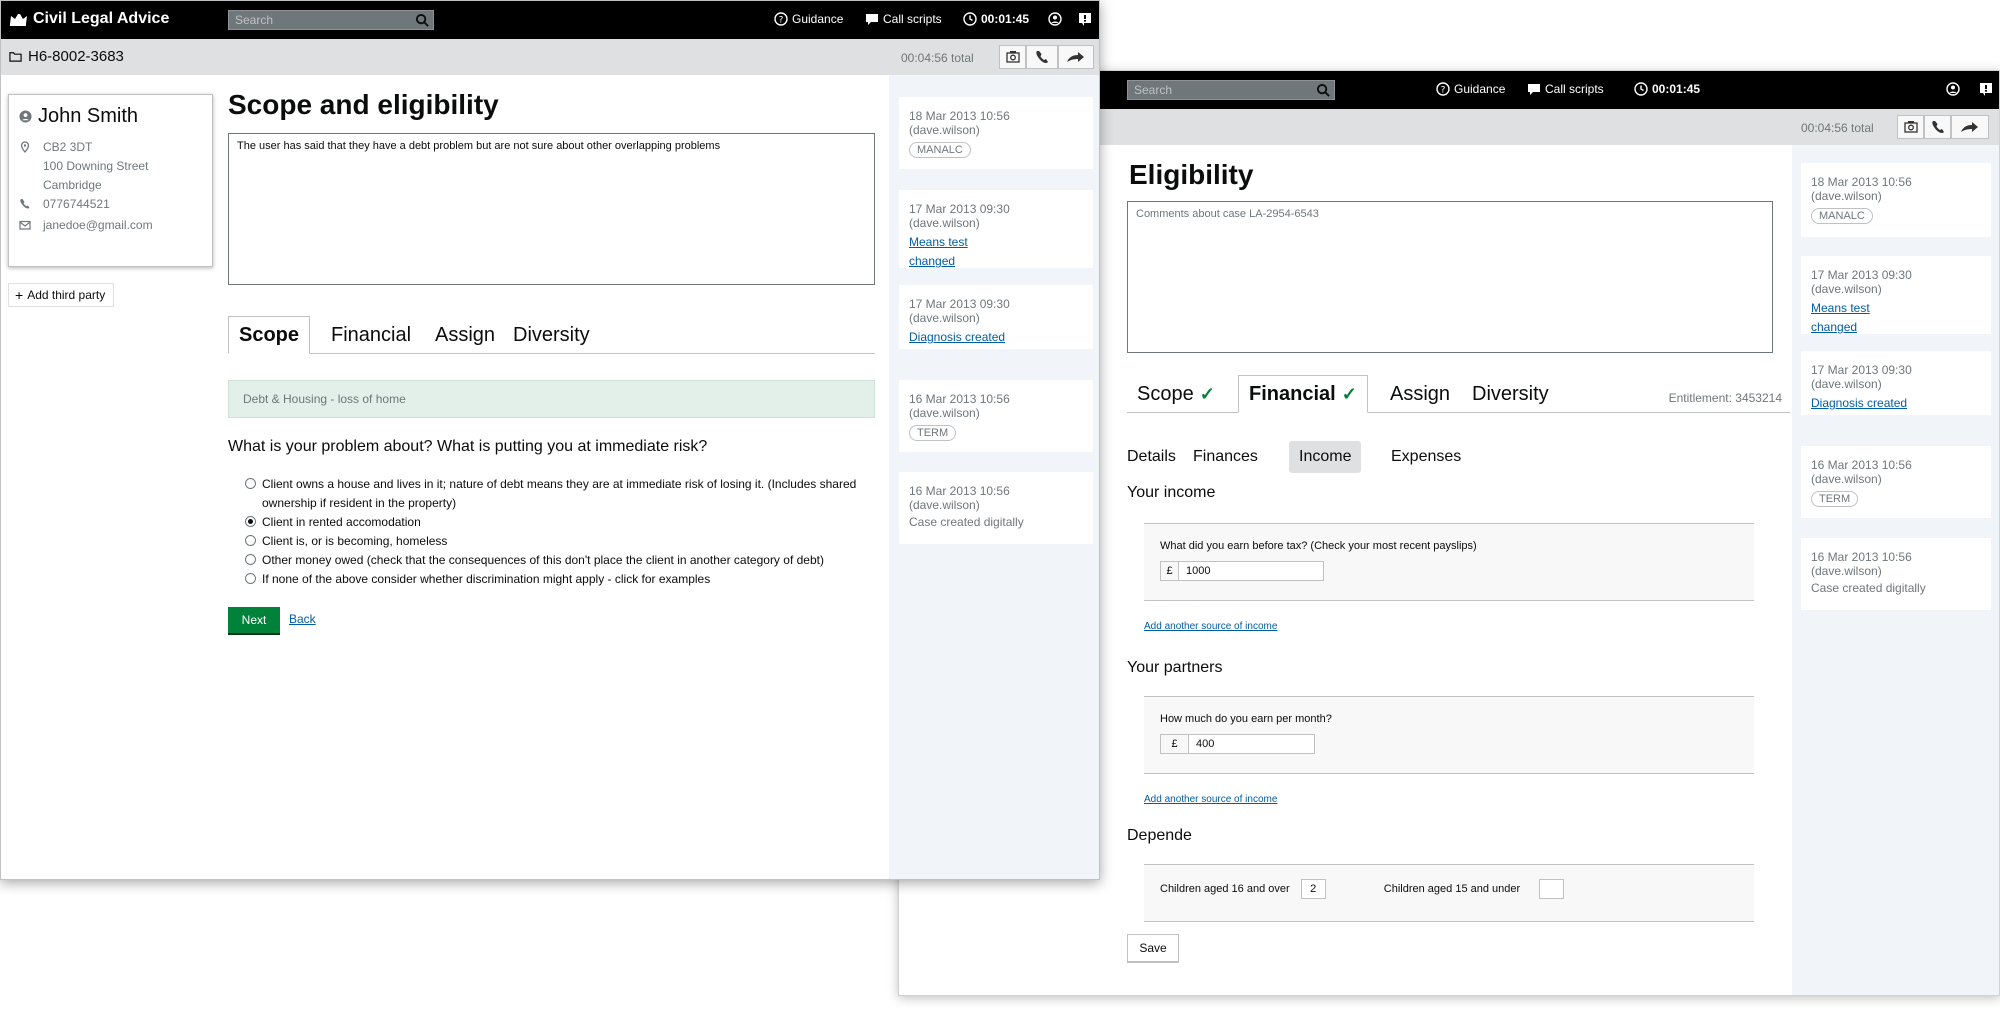 Image resolution: width=2000 pixels, height=1019 pixels. Describe the element at coordinates (1210, 799) in the screenshot. I see `add-partner-income-link: Add another source of income` at that location.